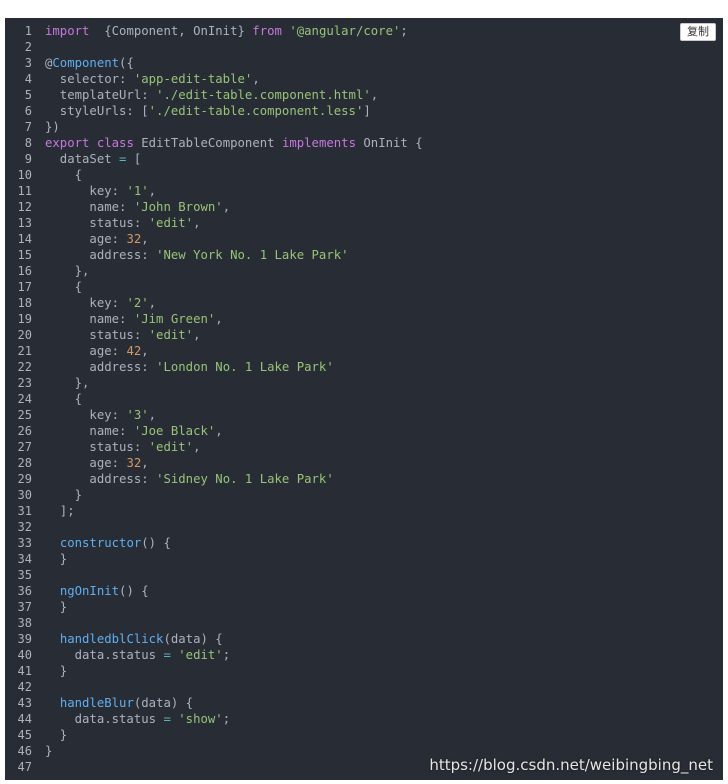 This screenshot has width=728, height=784. What do you see at coordinates (137, 303) in the screenshot?
I see `code-token: '2'` at bounding box center [137, 303].